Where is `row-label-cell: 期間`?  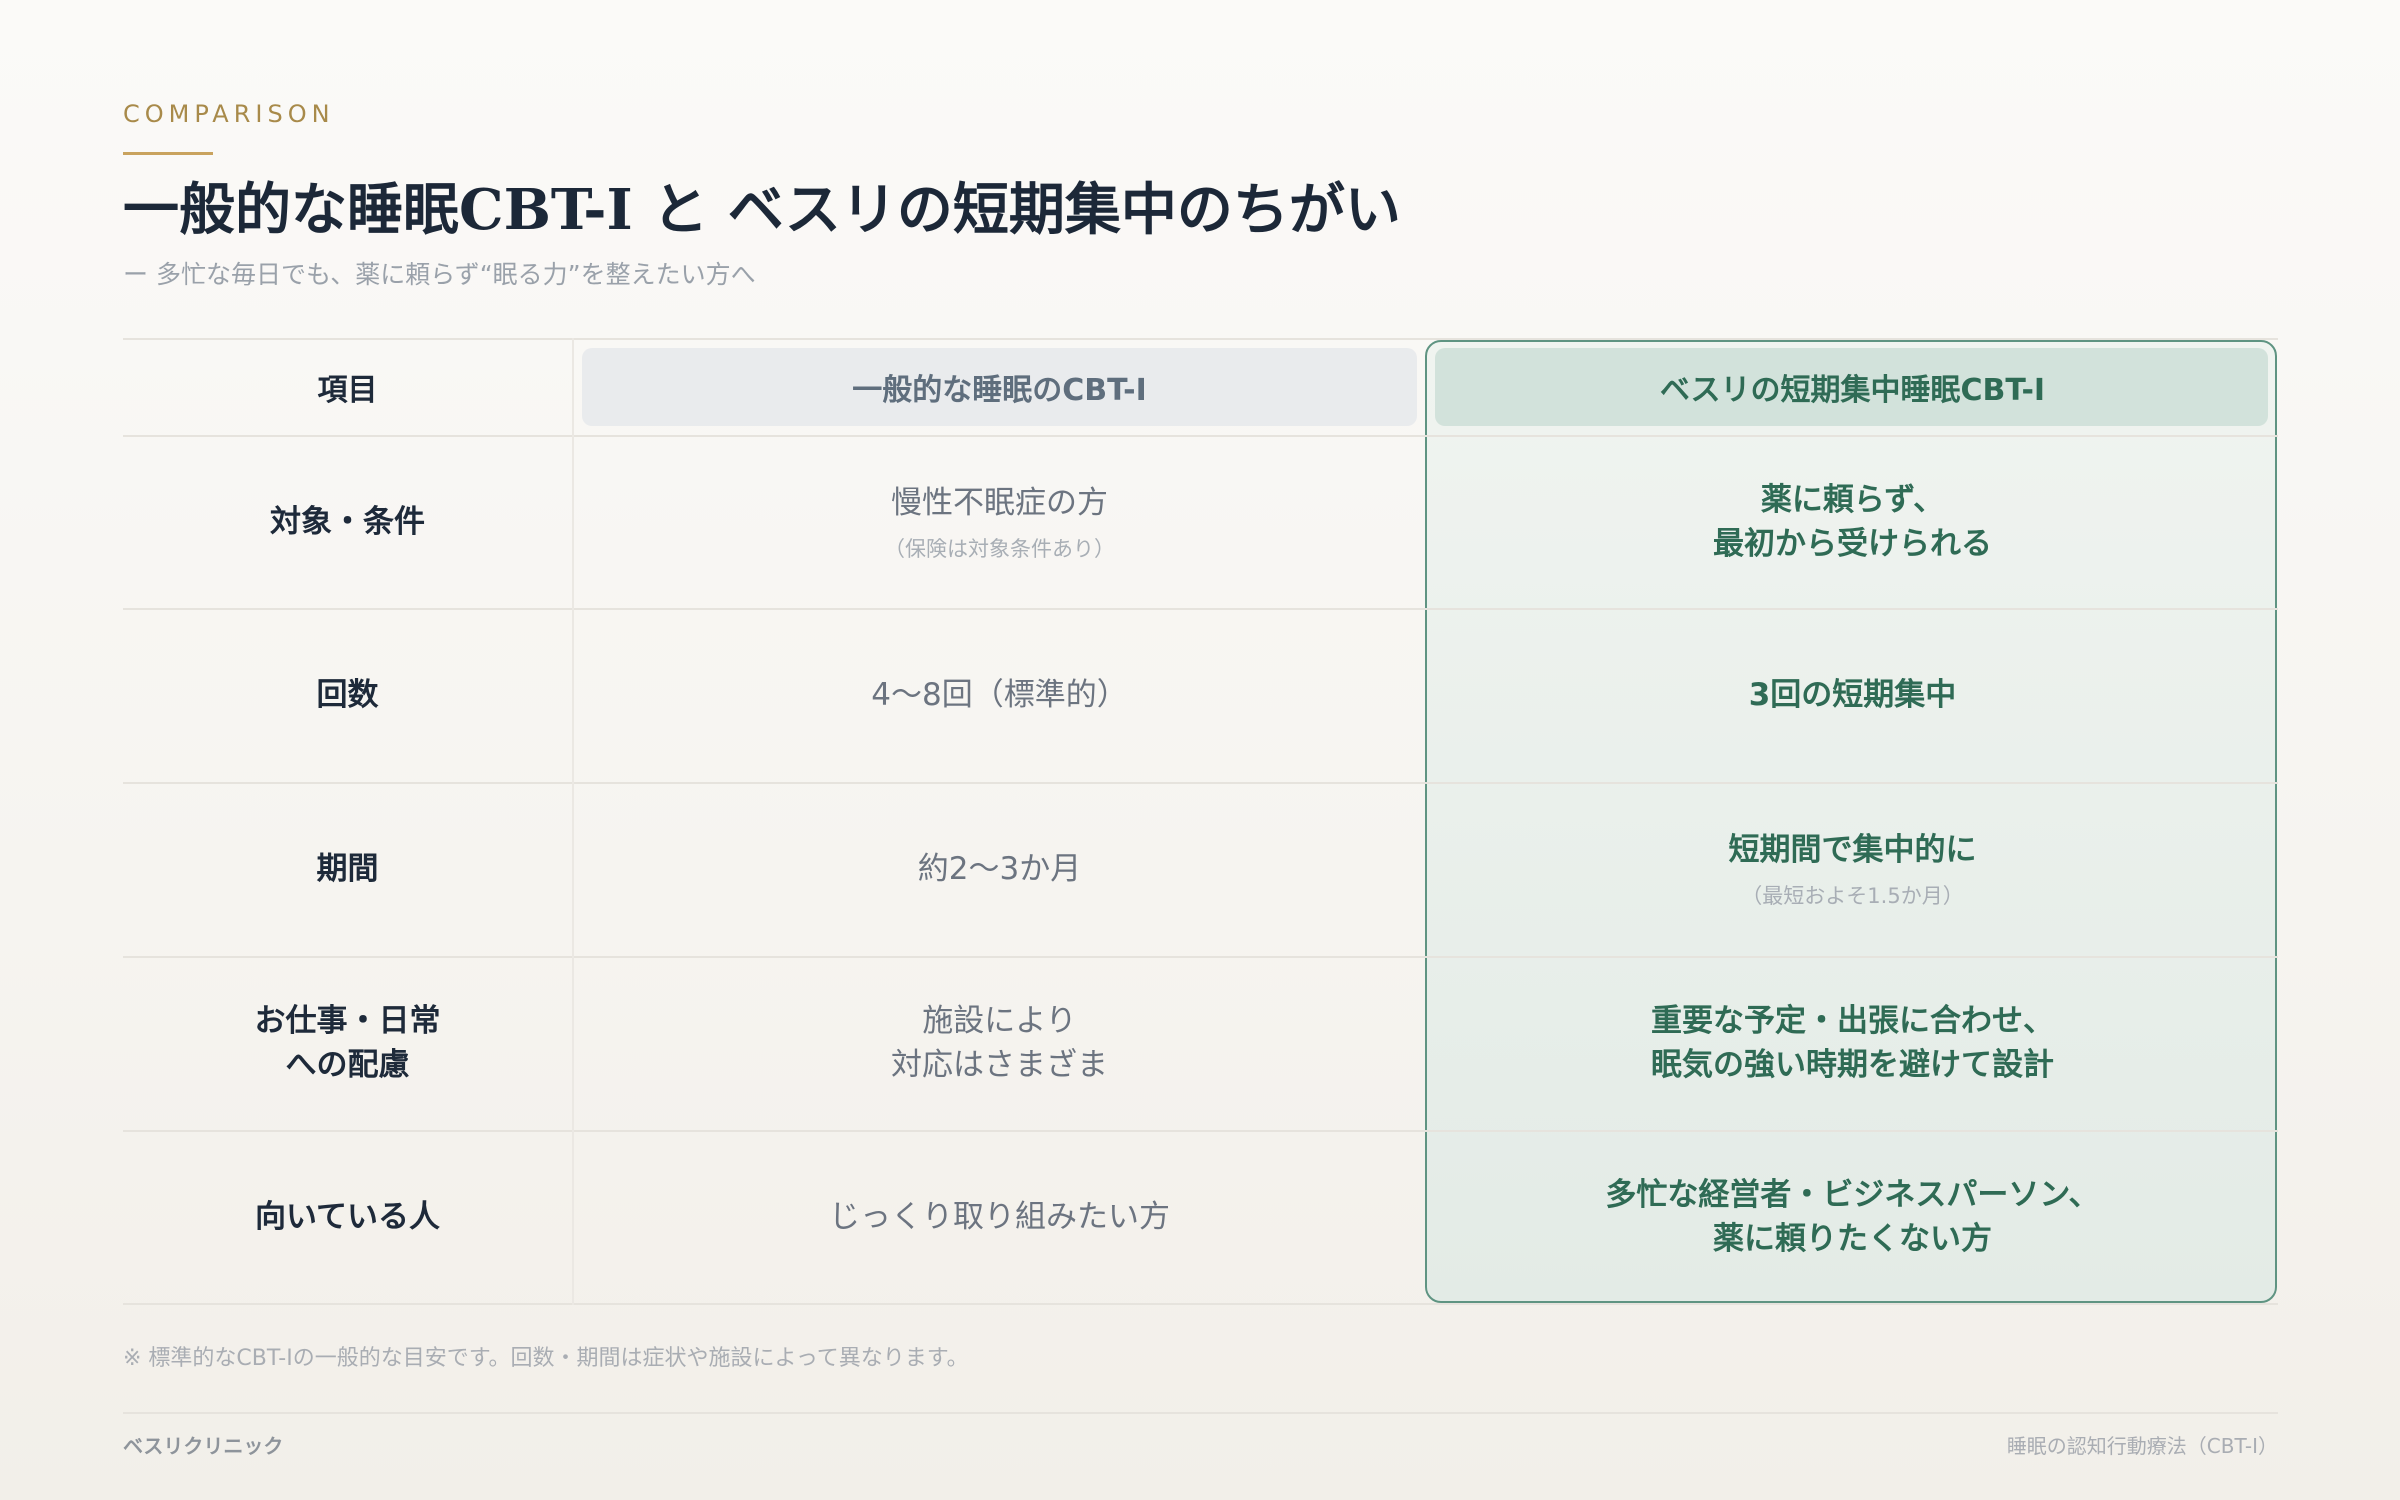
row-label-cell: 期間 is located at coordinates (347, 869).